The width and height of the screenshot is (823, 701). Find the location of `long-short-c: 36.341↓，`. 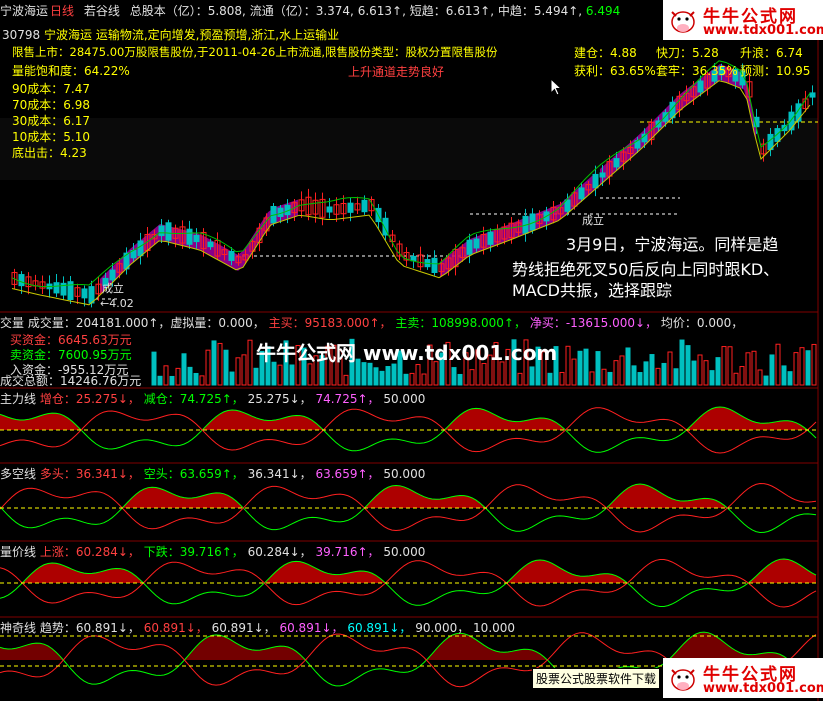

long-short-c: 36.341↓， is located at coordinates (279, 474).